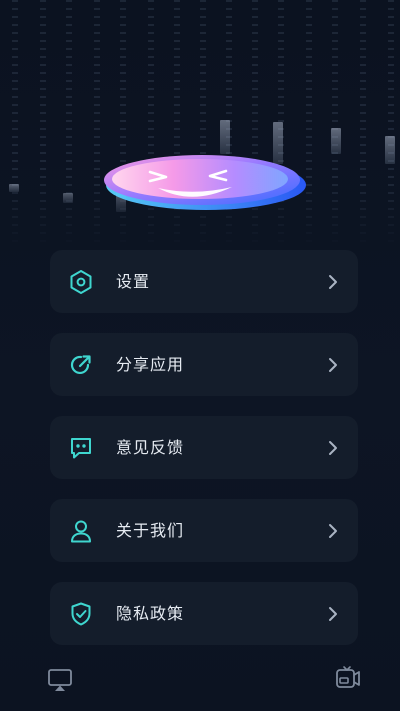 This screenshot has width=400, height=711. Describe the element at coordinates (81, 614) in the screenshot. I see `shield-check-icon` at that location.